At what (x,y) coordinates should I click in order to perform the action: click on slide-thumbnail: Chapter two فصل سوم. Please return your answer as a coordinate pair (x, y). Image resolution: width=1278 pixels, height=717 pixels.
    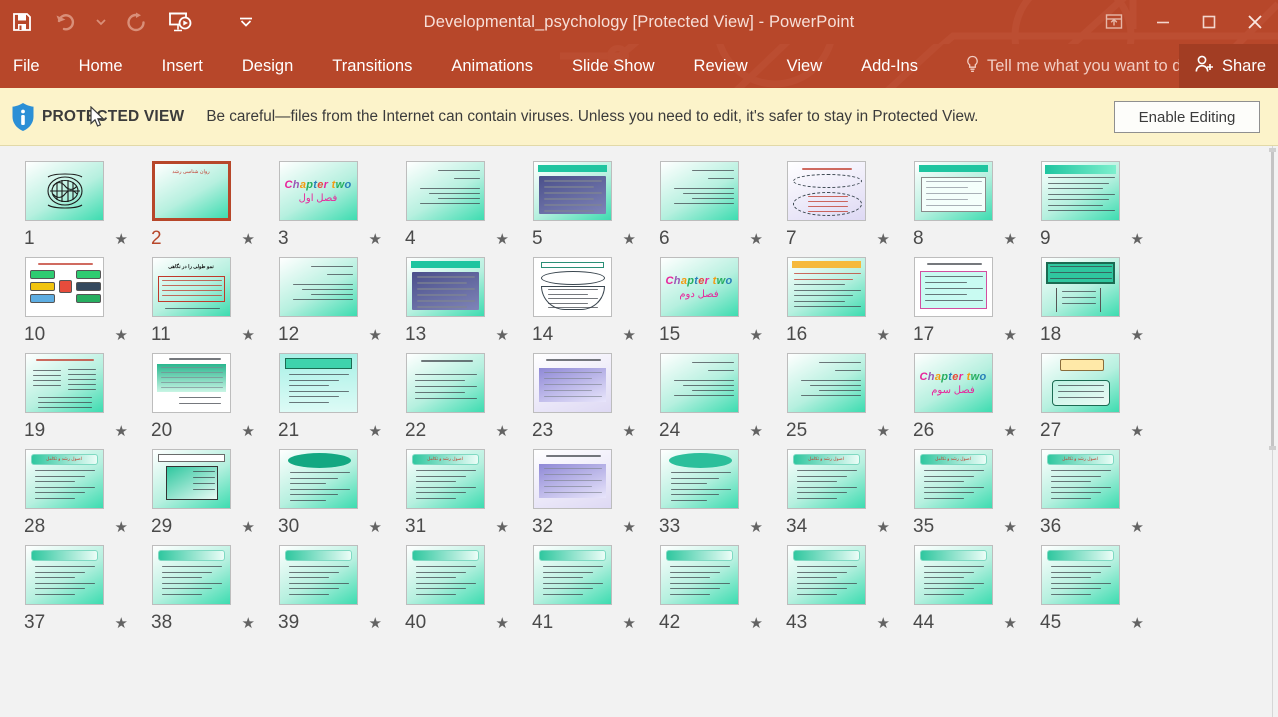
    Looking at the image, I should click on (953, 383).